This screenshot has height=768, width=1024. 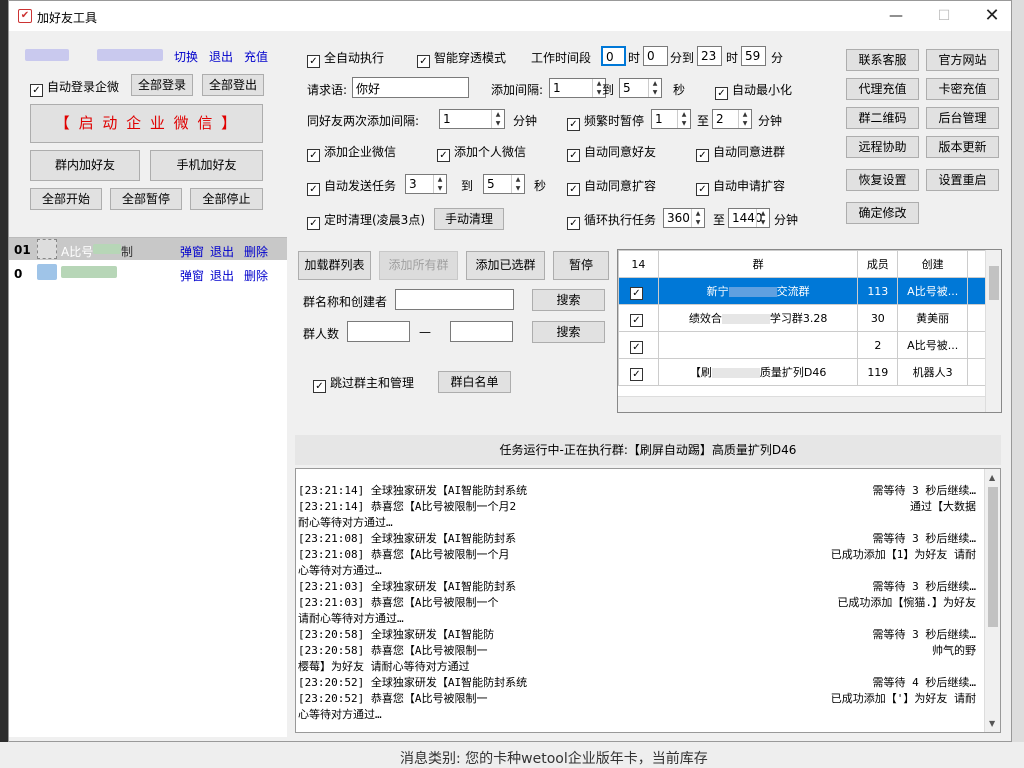 What do you see at coordinates (740, 186) in the screenshot?
I see `auto-apply-expand-checkbox: ✓ 自动申请扩容` at bounding box center [740, 186].